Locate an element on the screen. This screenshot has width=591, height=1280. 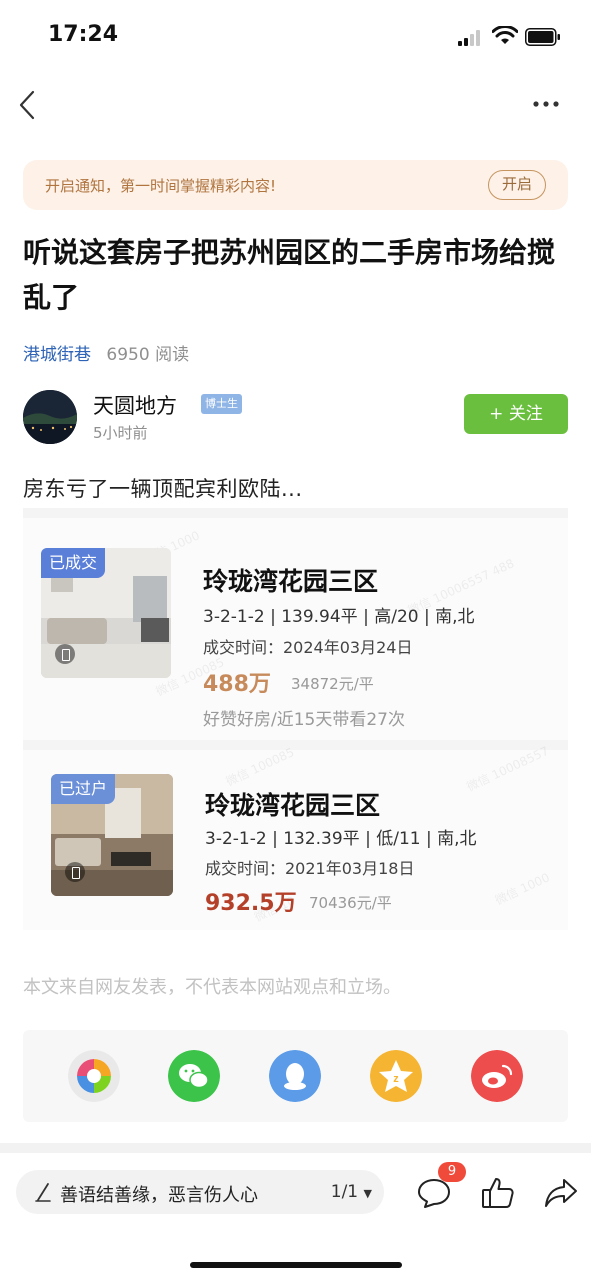
status-time: 17:24 is located at coordinates (83, 34).